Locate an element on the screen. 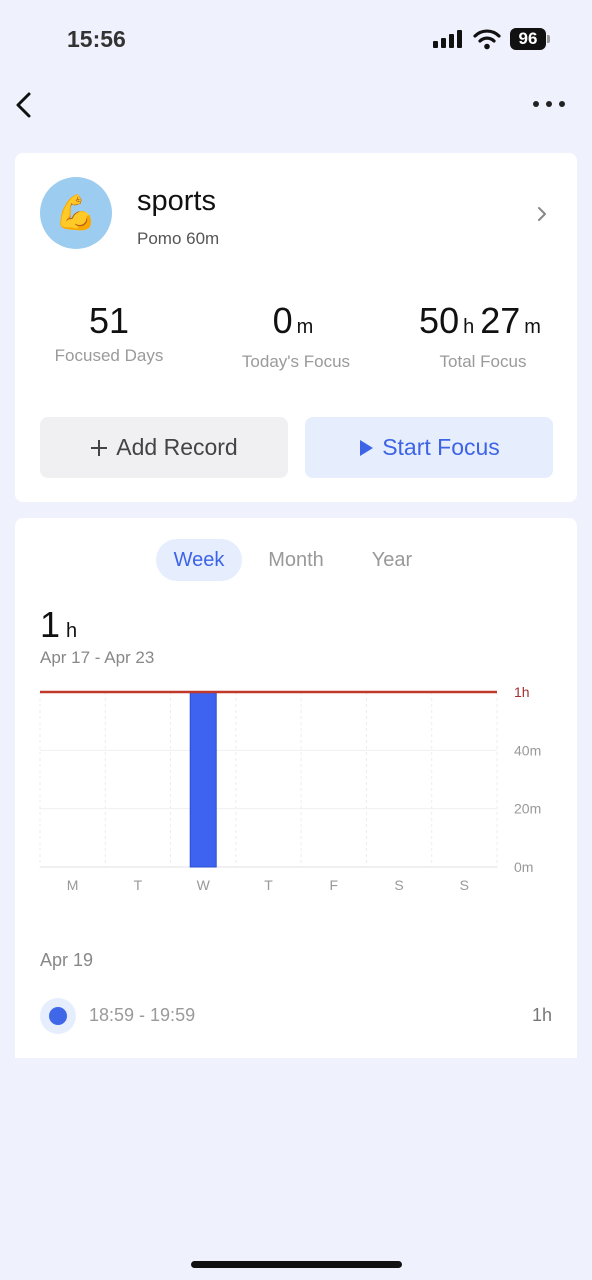  flexed-biceps-icon: 💪 is located at coordinates (76, 213).